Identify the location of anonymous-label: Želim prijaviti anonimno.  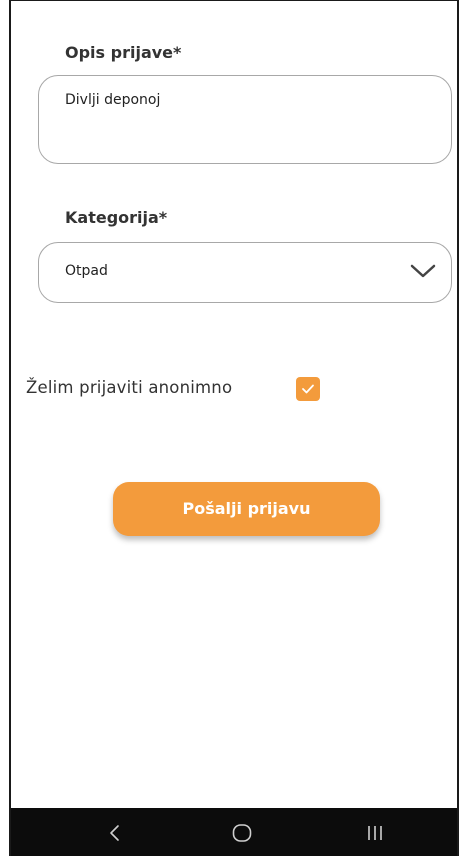
(129, 387).